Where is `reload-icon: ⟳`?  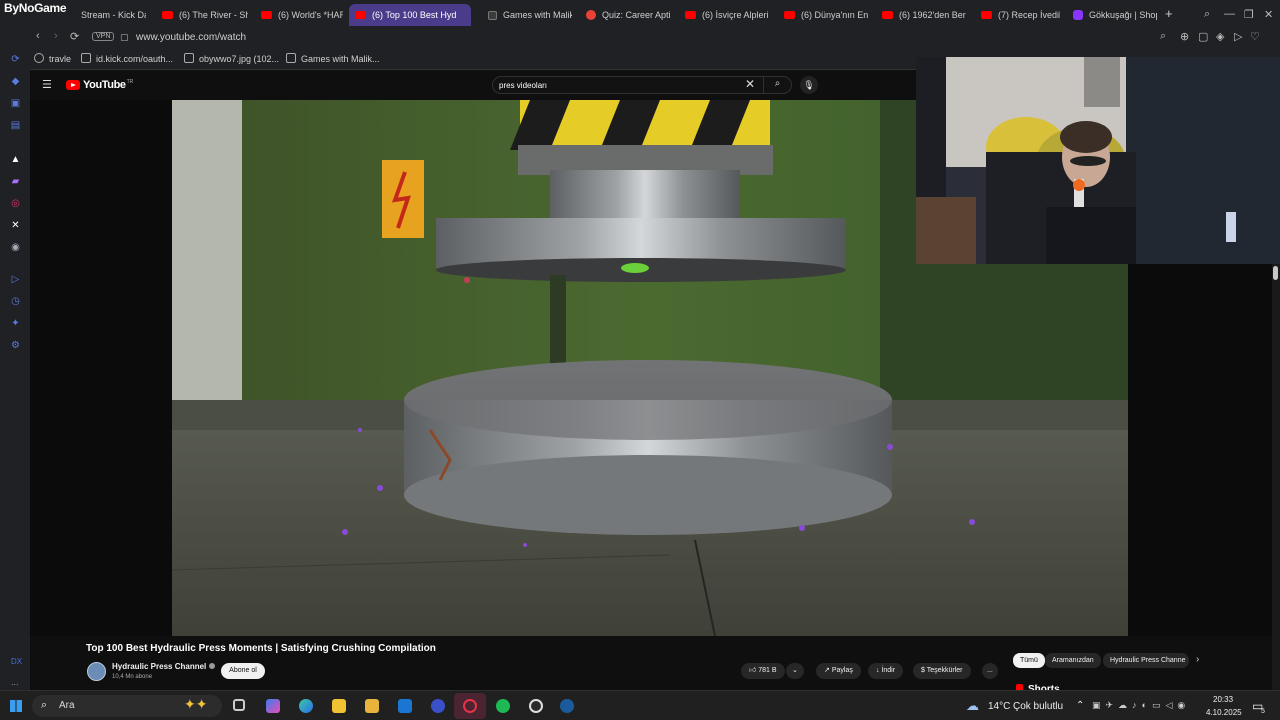
reload-icon: ⟳ is located at coordinates (74, 36).